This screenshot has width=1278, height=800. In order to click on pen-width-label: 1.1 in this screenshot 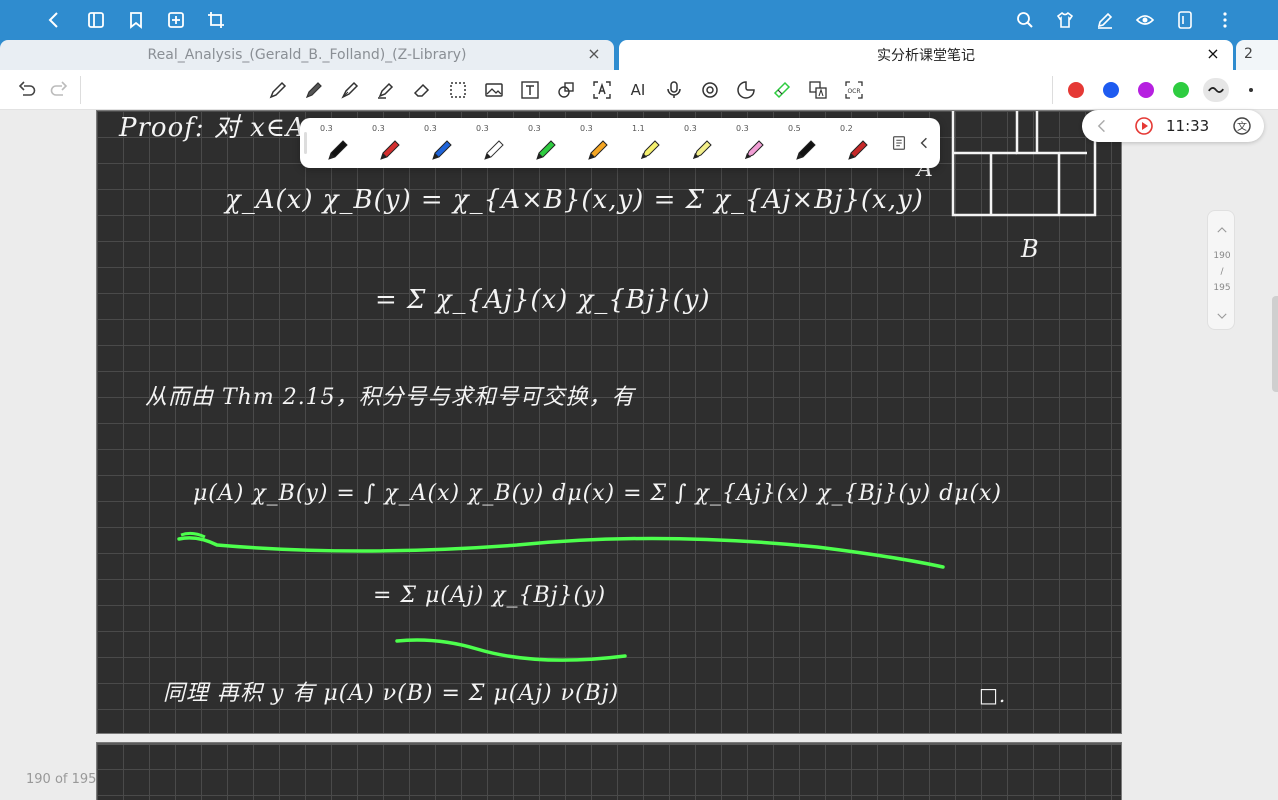, I will do `click(638, 128)`.